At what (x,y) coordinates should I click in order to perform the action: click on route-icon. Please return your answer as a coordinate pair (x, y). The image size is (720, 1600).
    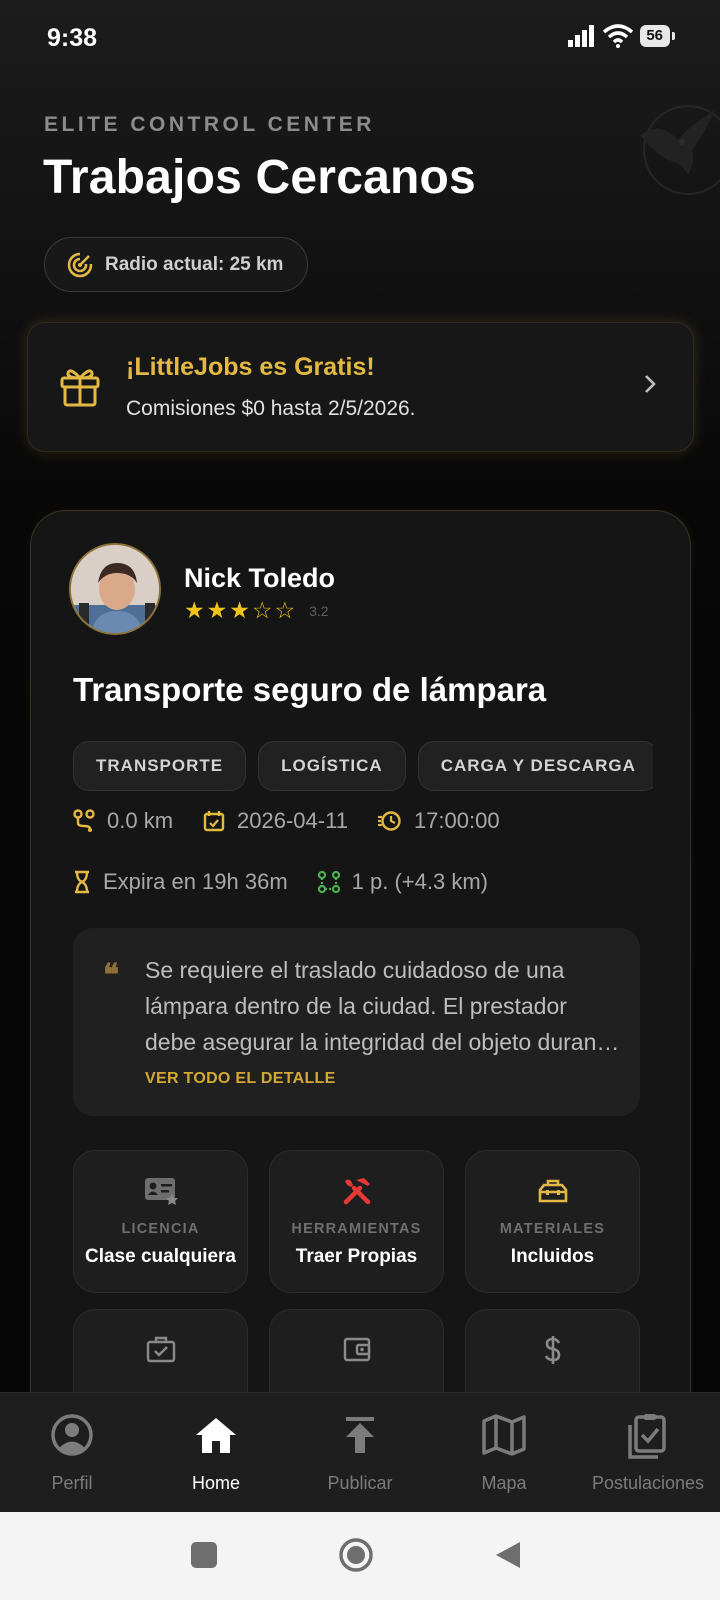
    Looking at the image, I should click on (84, 820).